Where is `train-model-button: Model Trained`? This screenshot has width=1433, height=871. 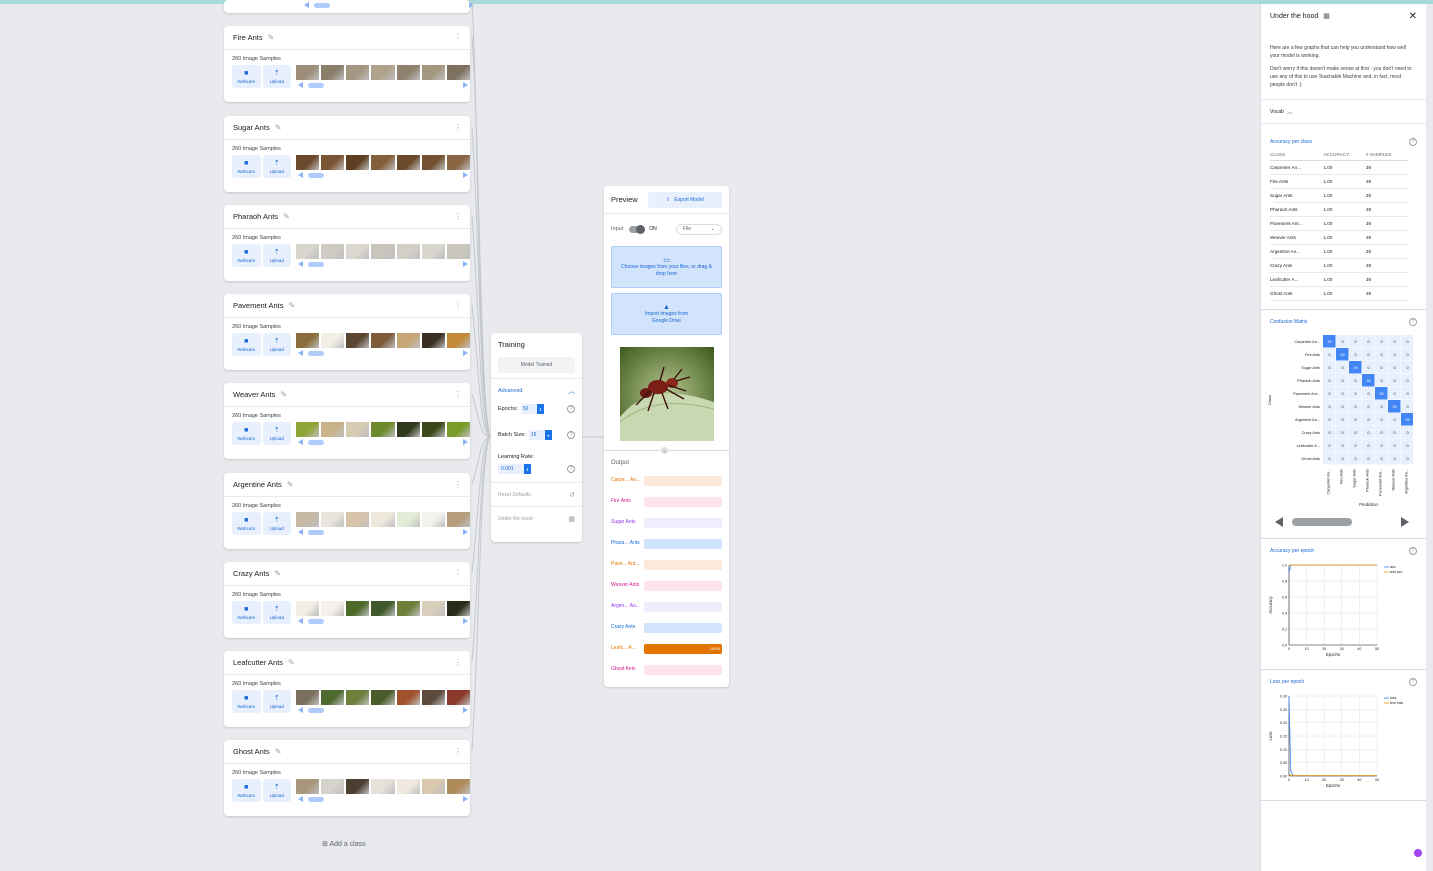
train-model-button: Model Trained is located at coordinates (536, 365).